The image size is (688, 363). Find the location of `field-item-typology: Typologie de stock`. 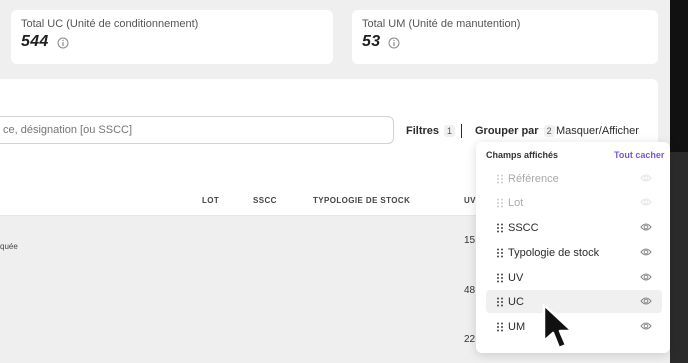

field-item-typology: Typologie de stock is located at coordinates (574, 252).